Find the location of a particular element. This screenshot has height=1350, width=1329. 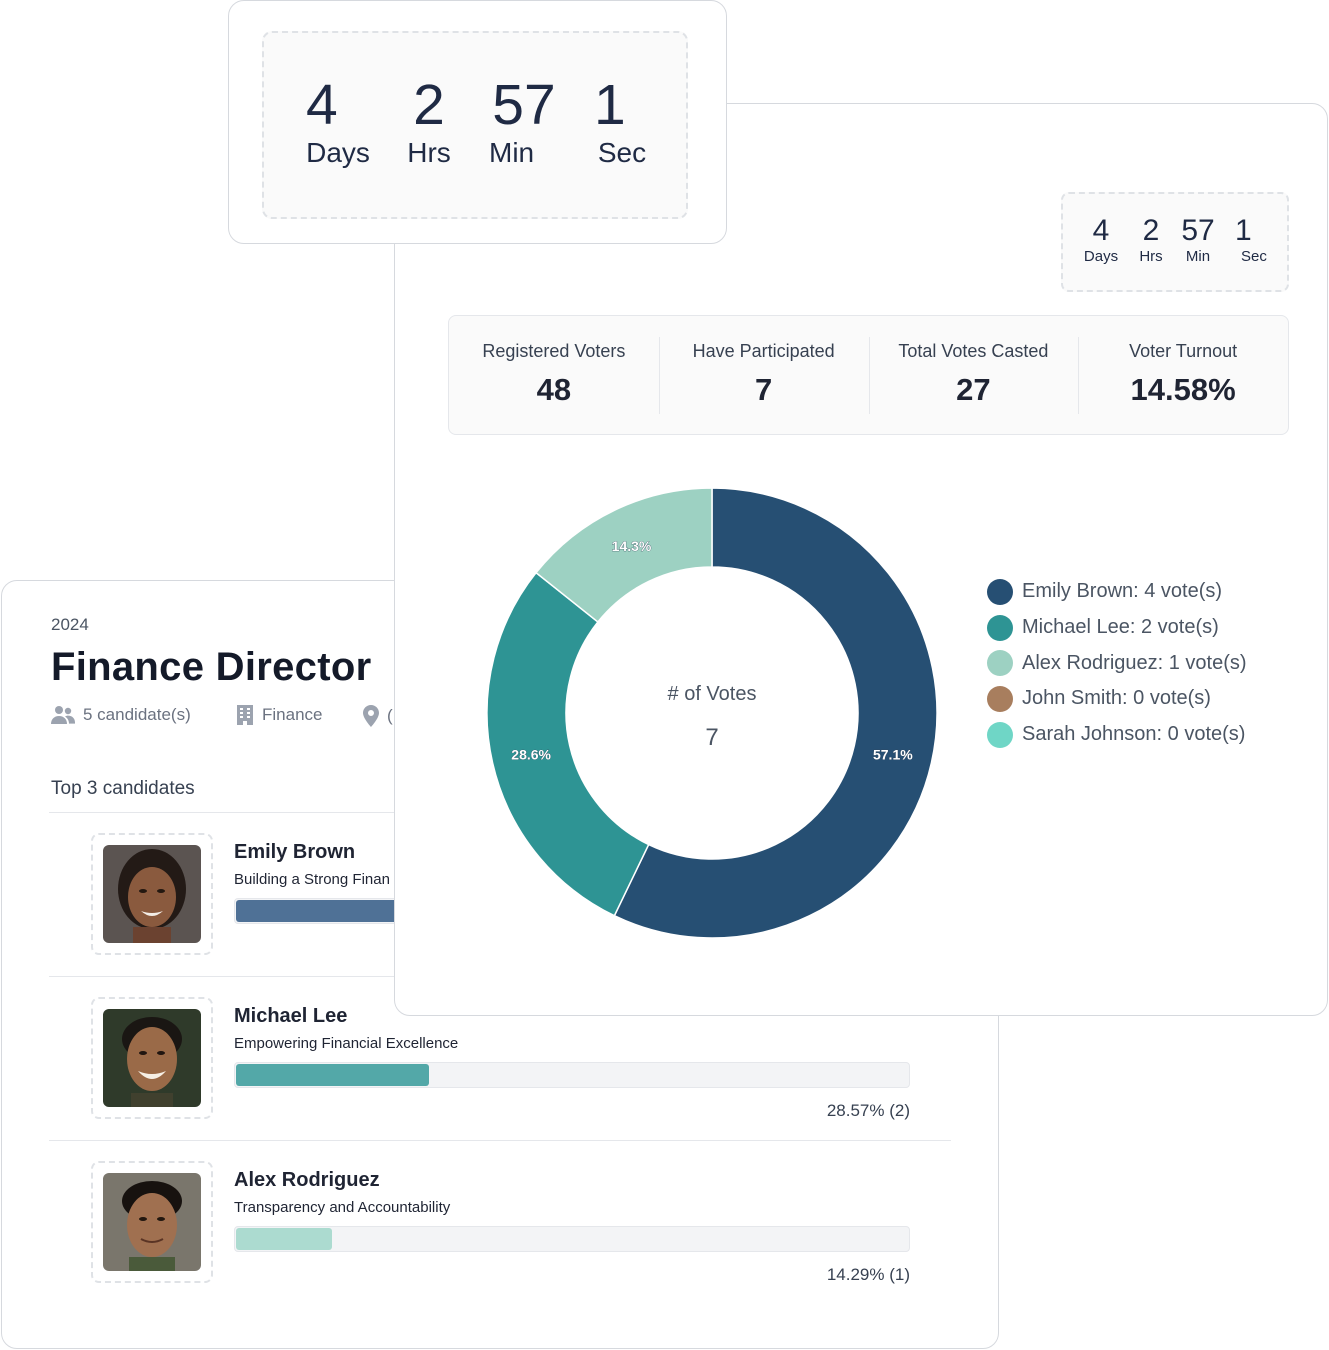

candidate-slogan: Empowering Financial Excellence is located at coordinates (346, 1043).